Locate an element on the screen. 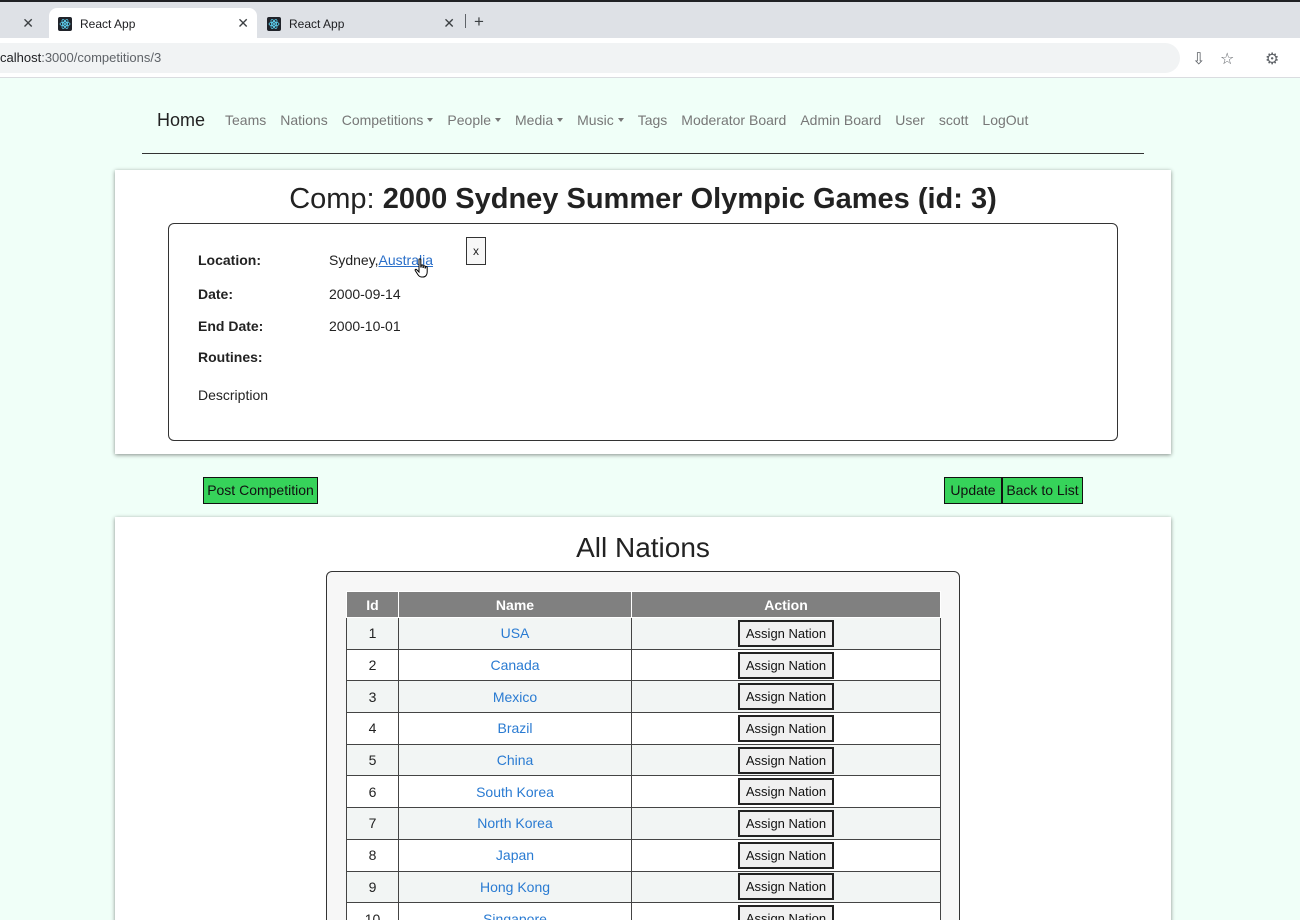 The image size is (1300, 920). browser-tab: React App ✕ is located at coordinates (360, 24).